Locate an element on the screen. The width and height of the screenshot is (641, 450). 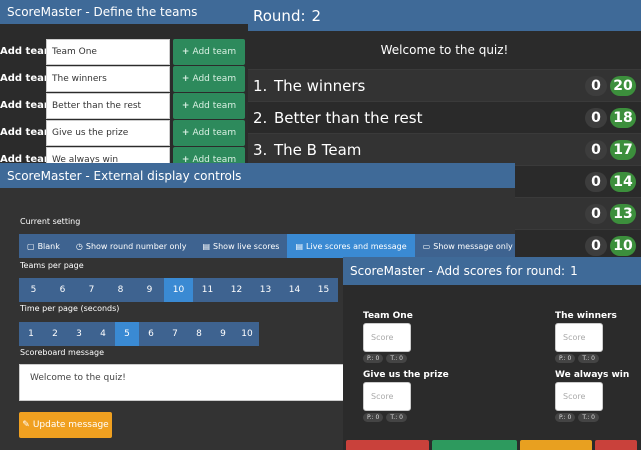
tab-blank: ▢ Blank is located at coordinates (43, 246).